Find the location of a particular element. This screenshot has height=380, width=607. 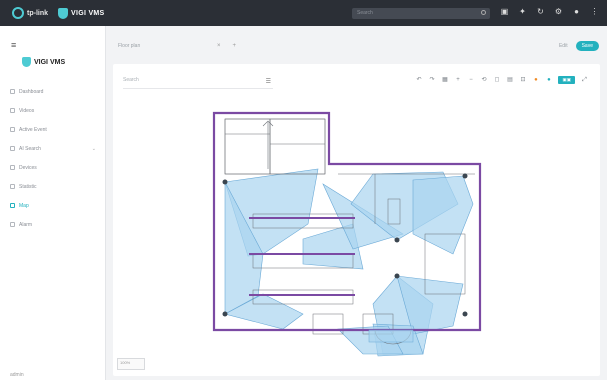

sidebar-item-label: Alarm is located at coordinates (26, 224).